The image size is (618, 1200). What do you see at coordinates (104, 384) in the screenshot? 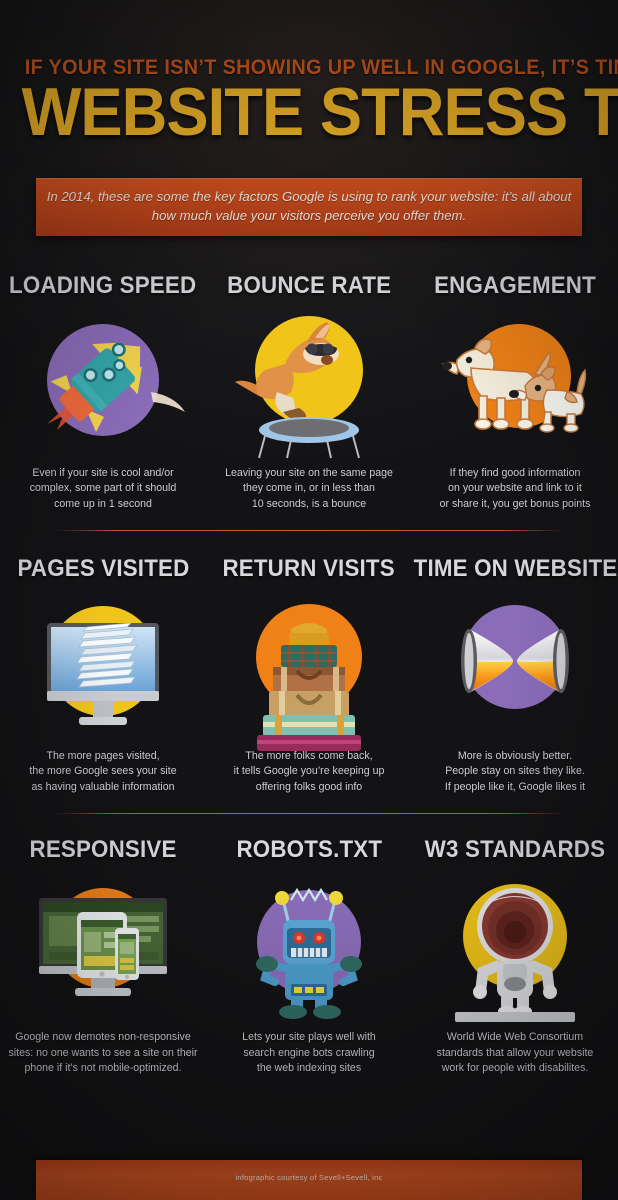
I see `rocket-icon` at bounding box center [104, 384].